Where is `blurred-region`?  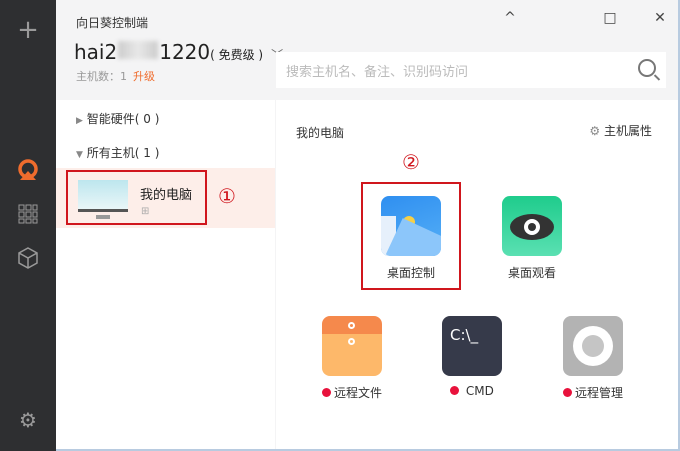
blurred-region is located at coordinates (138, 50).